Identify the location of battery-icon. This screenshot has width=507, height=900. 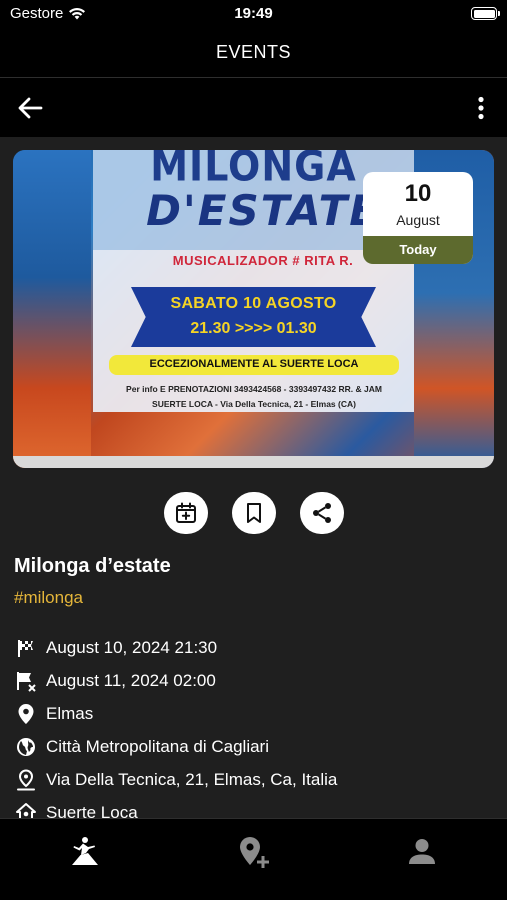
(485, 13).